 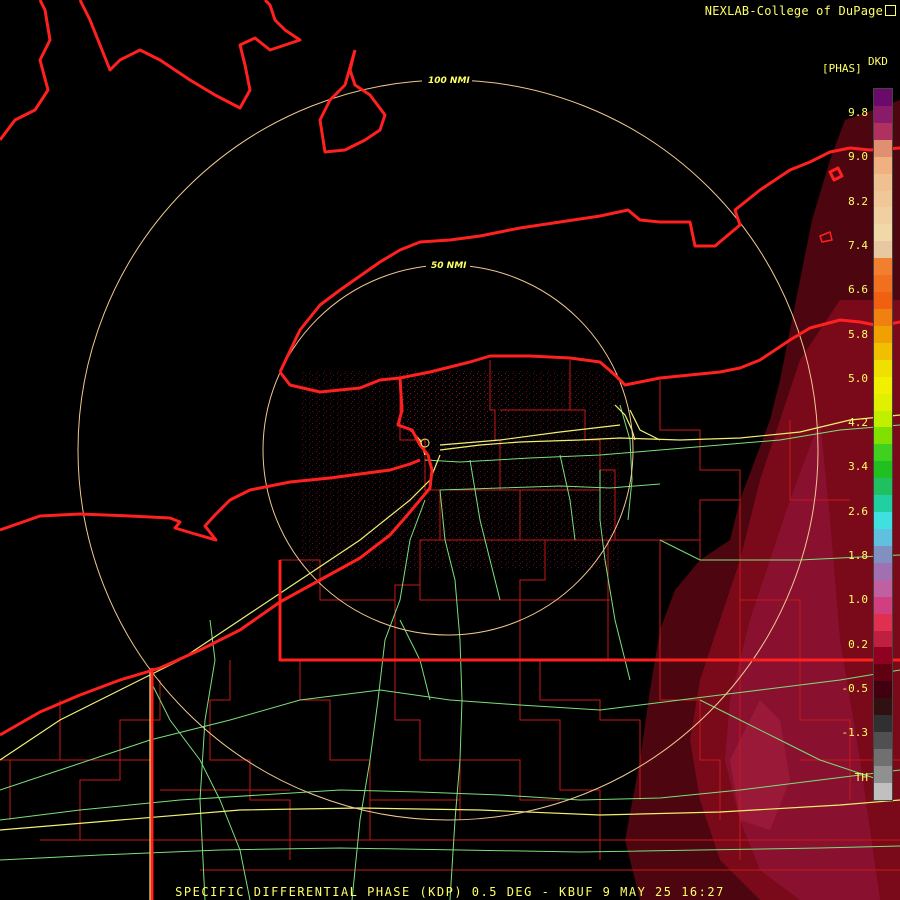 I want to click on color-scale-tick-label: 8.2, so click(x=858, y=201).